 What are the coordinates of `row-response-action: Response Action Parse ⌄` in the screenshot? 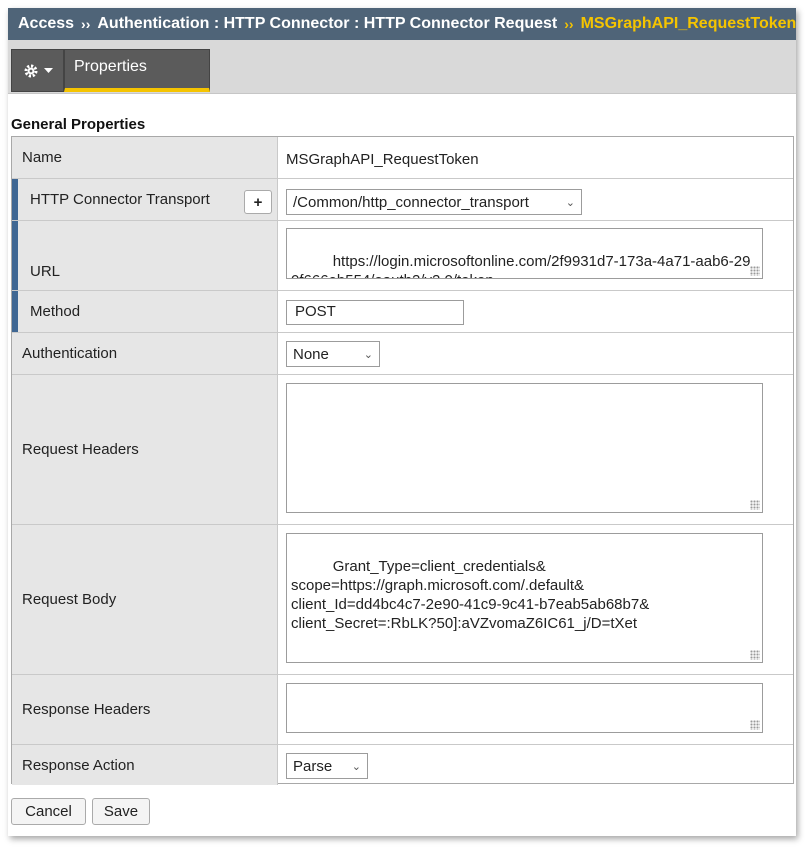 It's located at (402, 765).